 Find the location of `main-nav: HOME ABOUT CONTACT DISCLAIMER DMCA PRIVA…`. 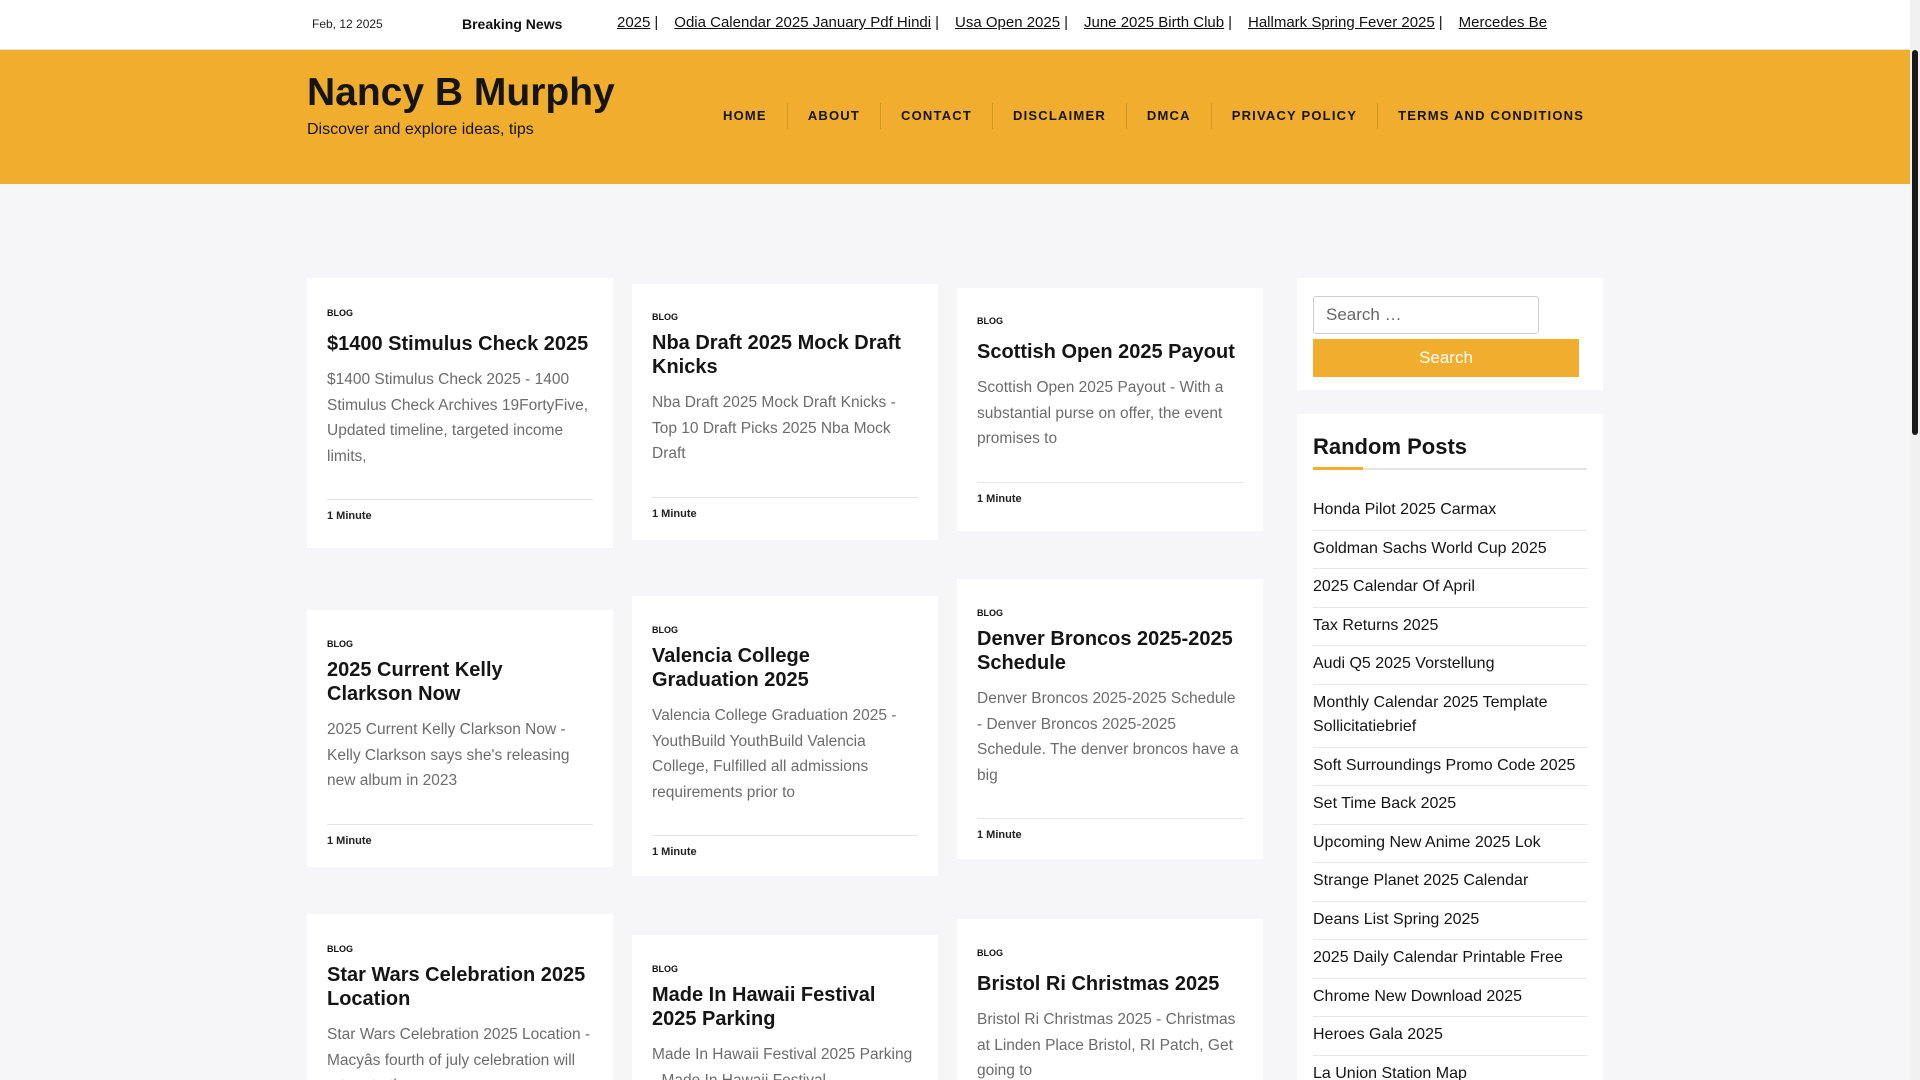

main-nav: HOME ABOUT CONTACT DISCLAIMER DMCA PRIVA… is located at coordinates (1153, 116).